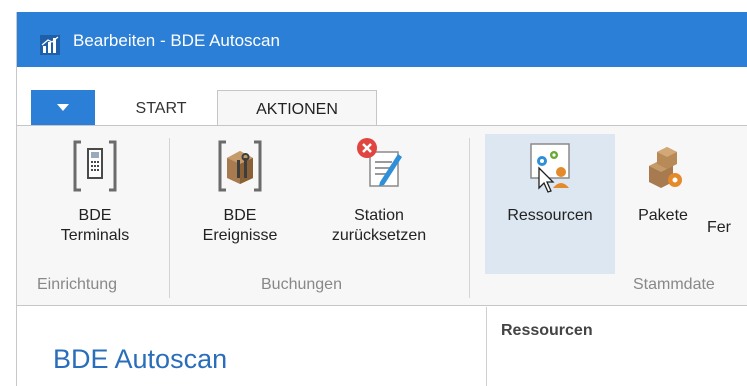 The height and width of the screenshot is (386, 747). I want to click on bde-terminals-label-line1: BDE, so click(95, 215).